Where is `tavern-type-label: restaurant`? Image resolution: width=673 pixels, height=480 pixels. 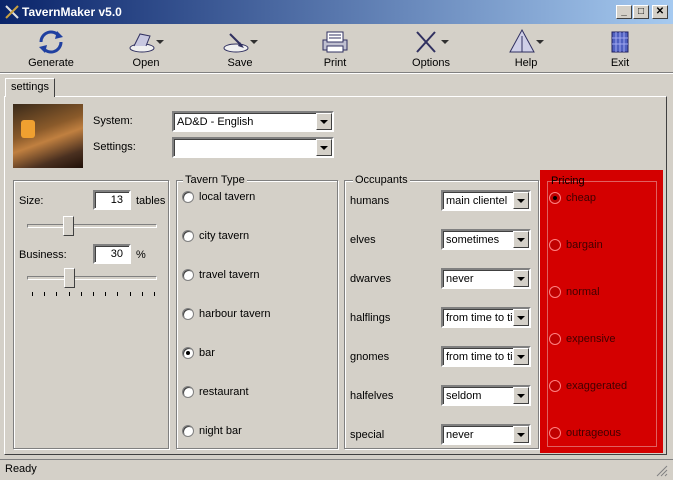
tavern-type-label: restaurant is located at coordinates (224, 392).